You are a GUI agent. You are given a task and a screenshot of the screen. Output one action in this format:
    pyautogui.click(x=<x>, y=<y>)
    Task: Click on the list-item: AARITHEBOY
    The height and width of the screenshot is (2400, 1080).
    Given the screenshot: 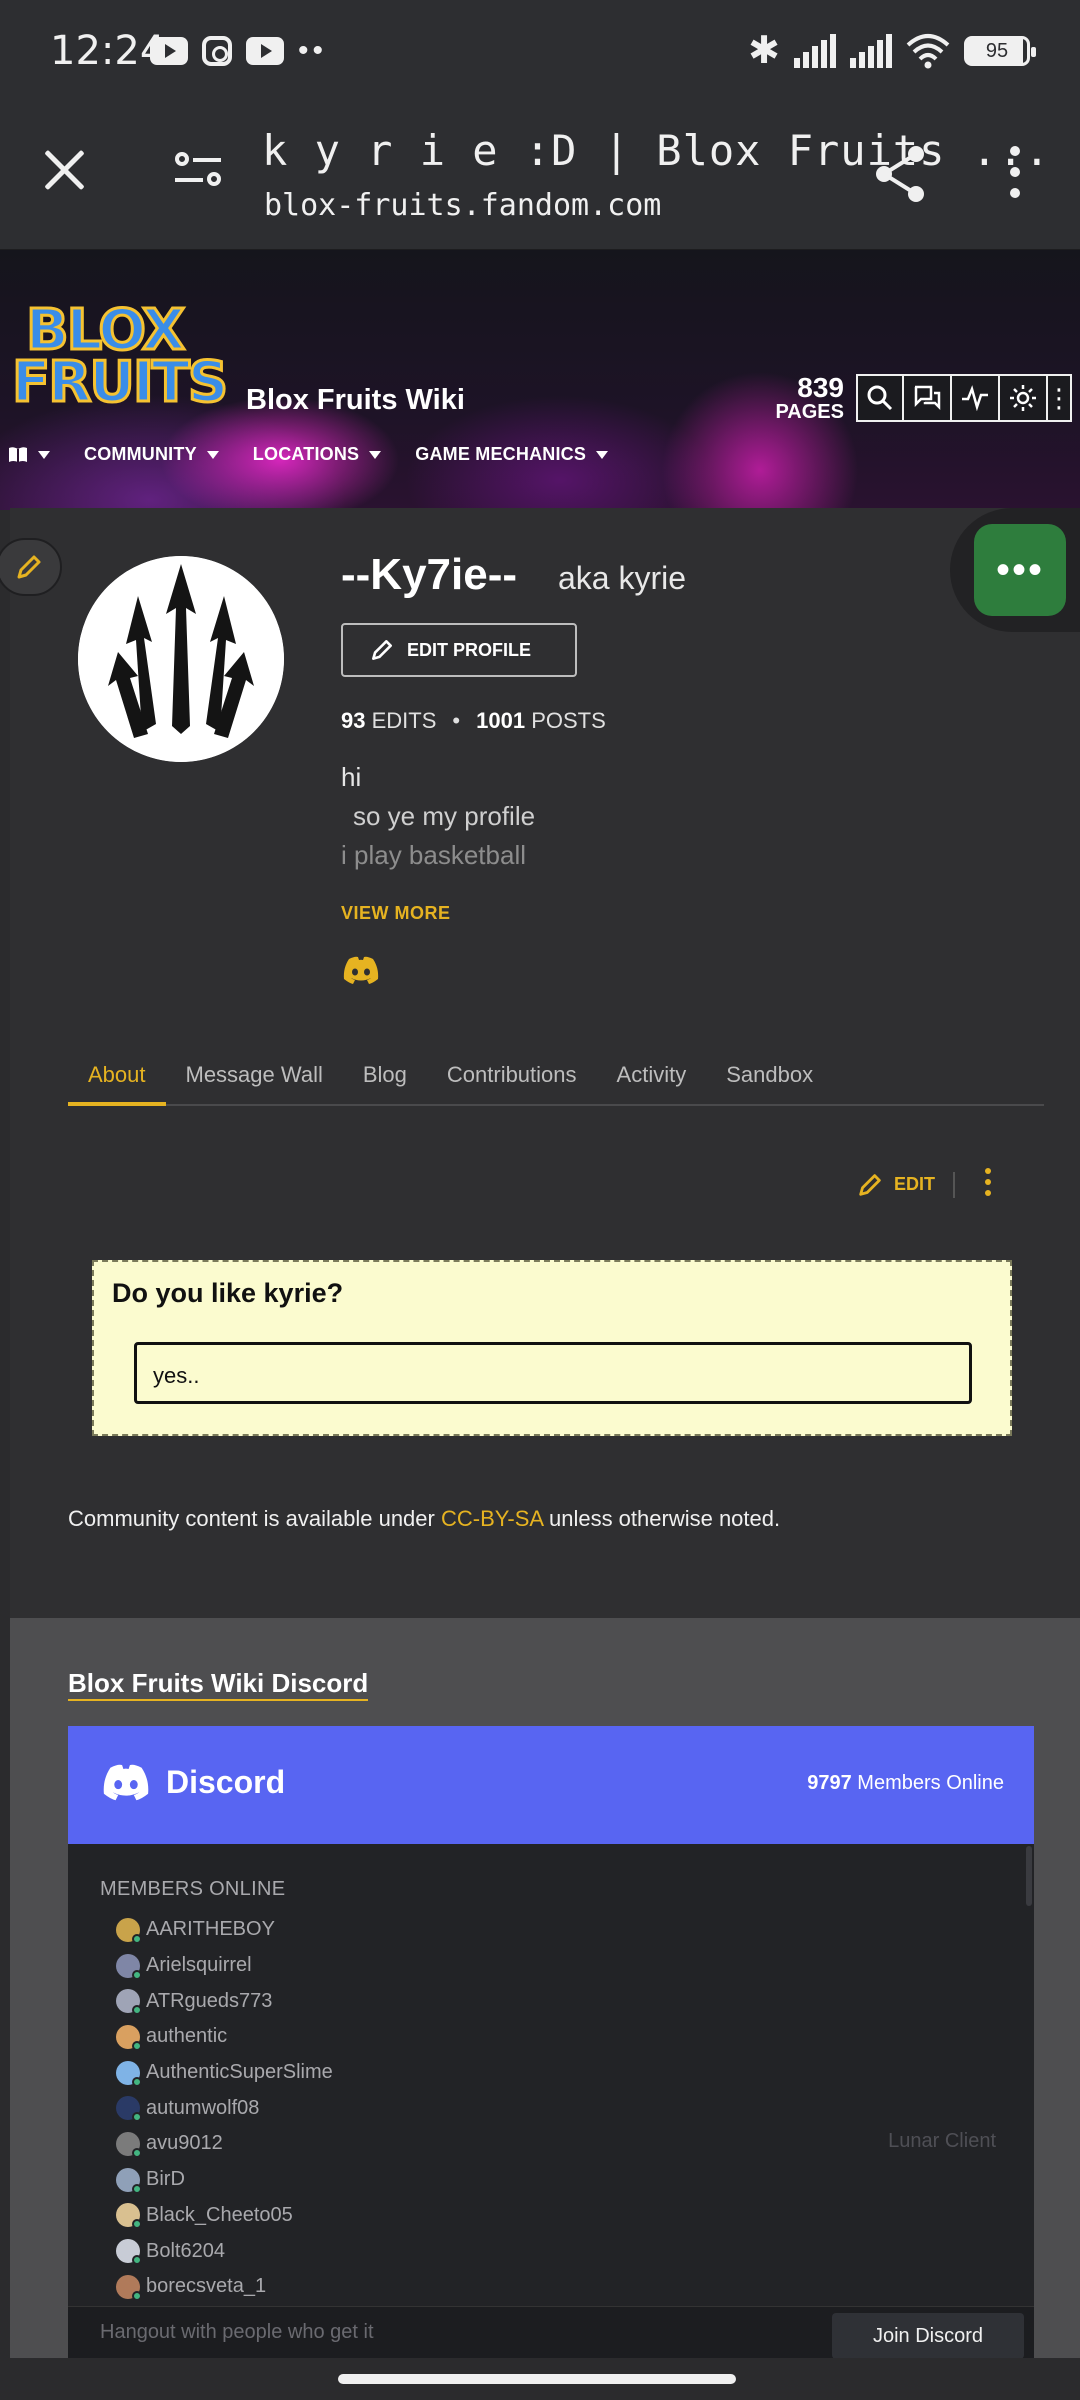 What is the action you would take?
    pyautogui.click(x=224, y=1930)
    